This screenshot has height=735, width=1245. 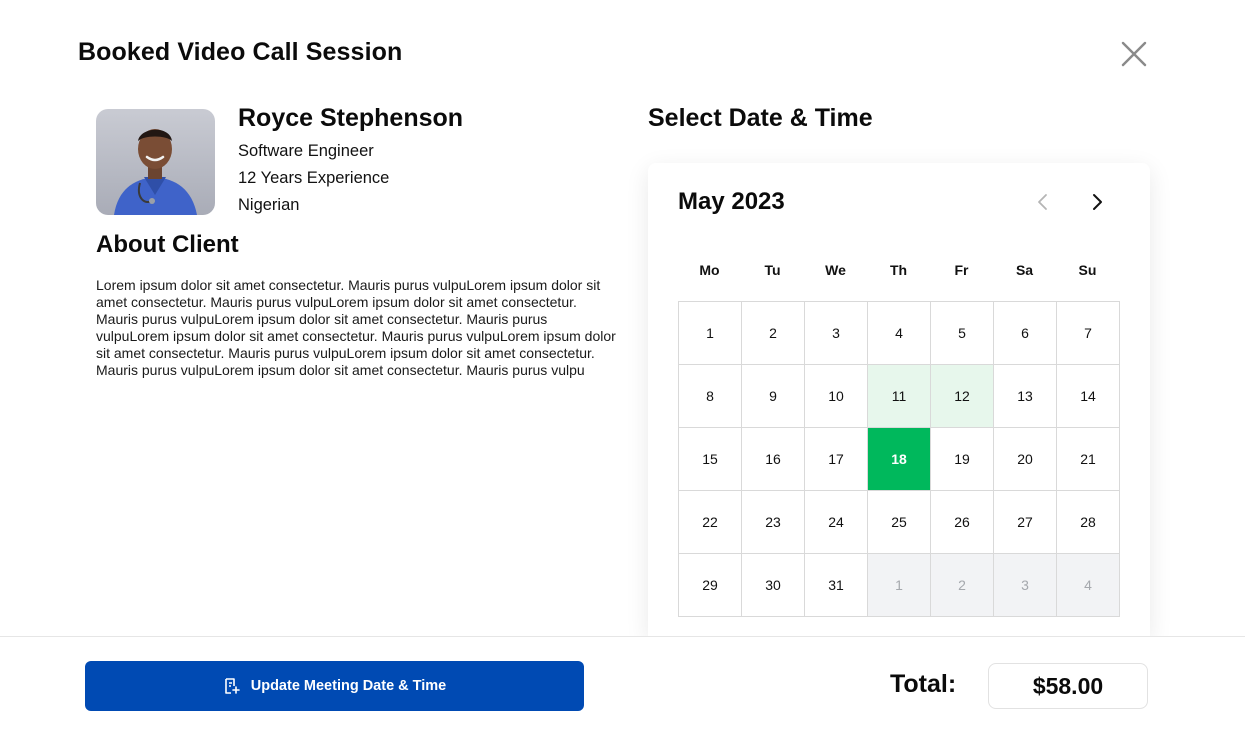 What do you see at coordinates (1025, 585) in the screenshot?
I see `calendar-day-outside: 3` at bounding box center [1025, 585].